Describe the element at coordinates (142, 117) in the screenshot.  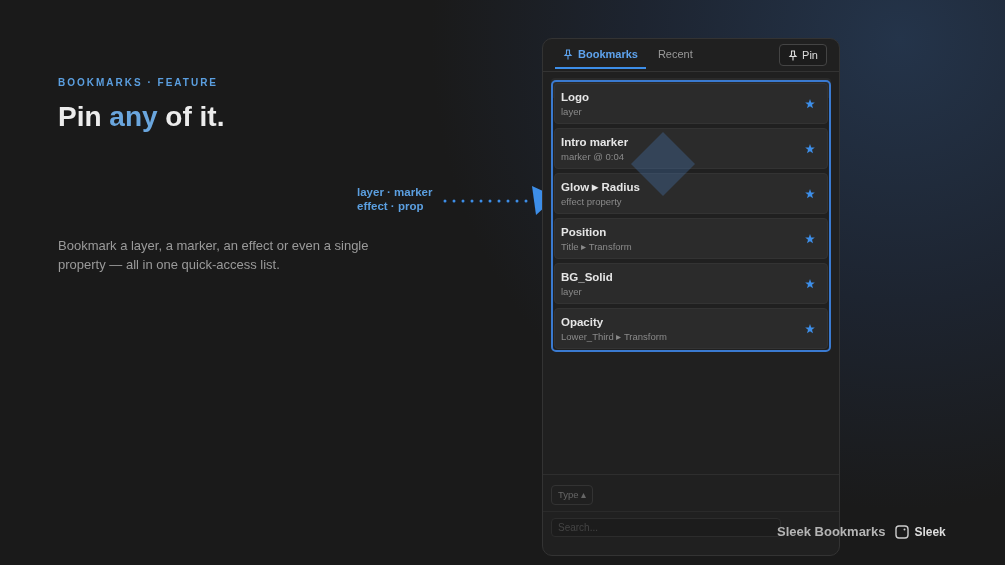
I see `headline: Pin any of it.` at that location.